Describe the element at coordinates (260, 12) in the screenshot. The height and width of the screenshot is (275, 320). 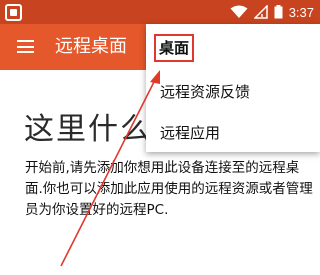
I see `cell-signal-icon` at that location.